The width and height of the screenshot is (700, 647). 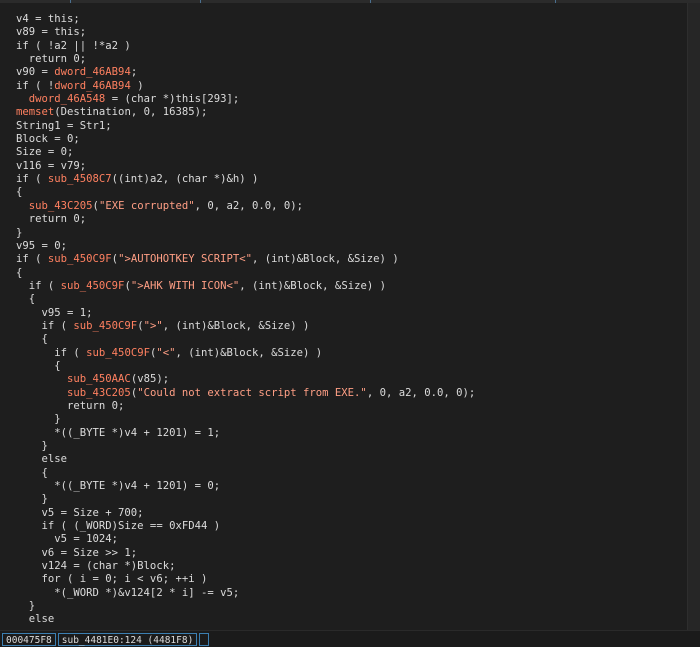 I want to click on code-token: v5 = Size + 700;, so click(x=80, y=512).